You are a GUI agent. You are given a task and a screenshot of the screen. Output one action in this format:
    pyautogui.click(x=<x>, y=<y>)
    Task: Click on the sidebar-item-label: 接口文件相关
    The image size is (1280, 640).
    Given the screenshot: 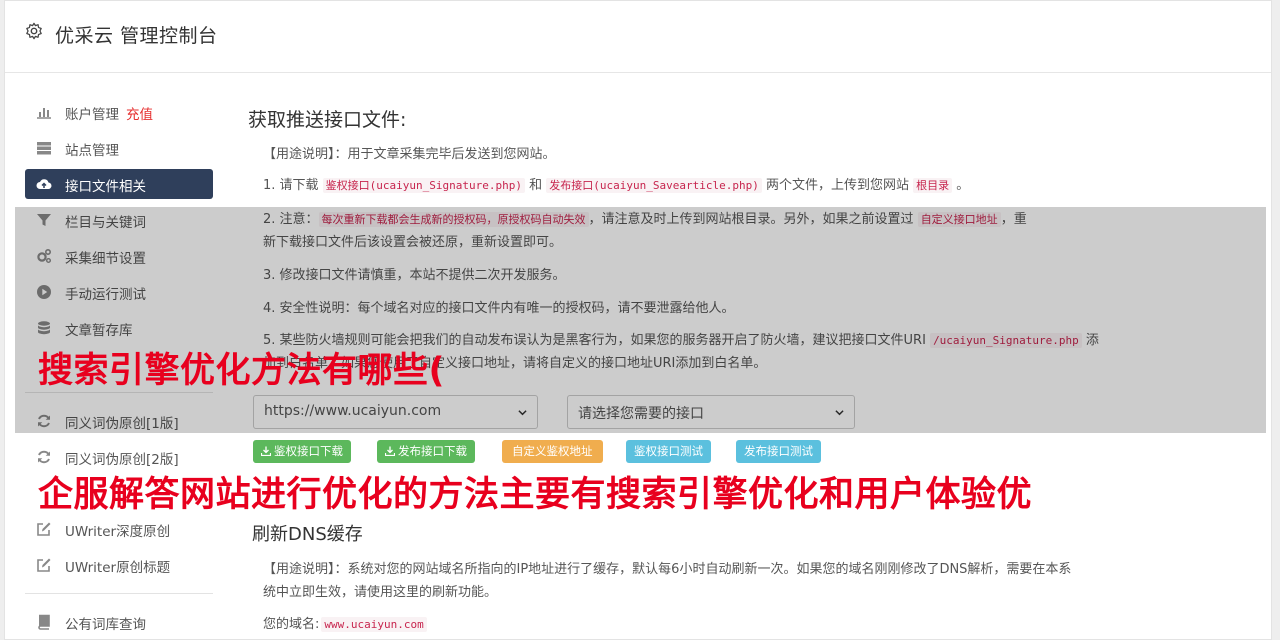 What is the action you would take?
    pyautogui.click(x=105, y=187)
    